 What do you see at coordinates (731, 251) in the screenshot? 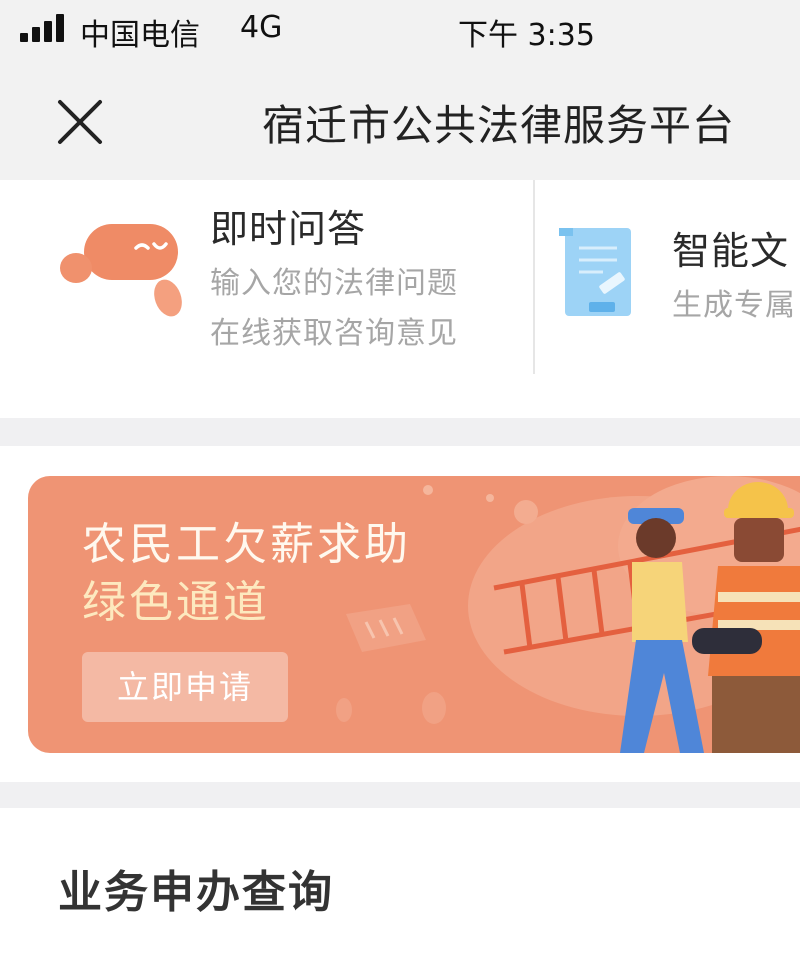
I see `smart-document-title: 智能文` at bounding box center [731, 251].